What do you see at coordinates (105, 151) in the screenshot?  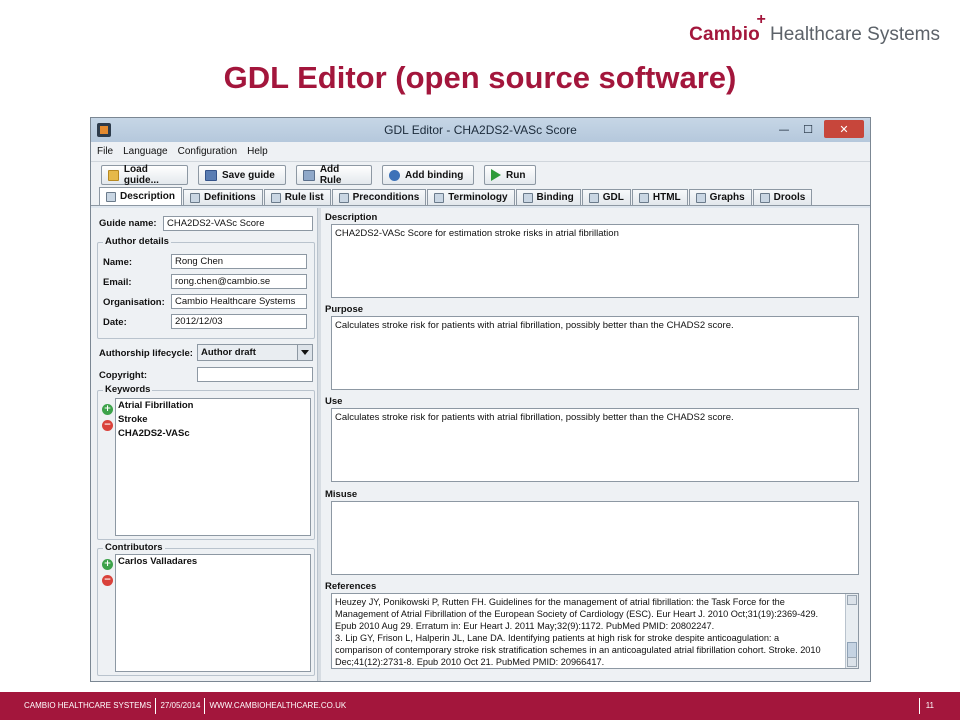 I see `menu-file: File` at bounding box center [105, 151].